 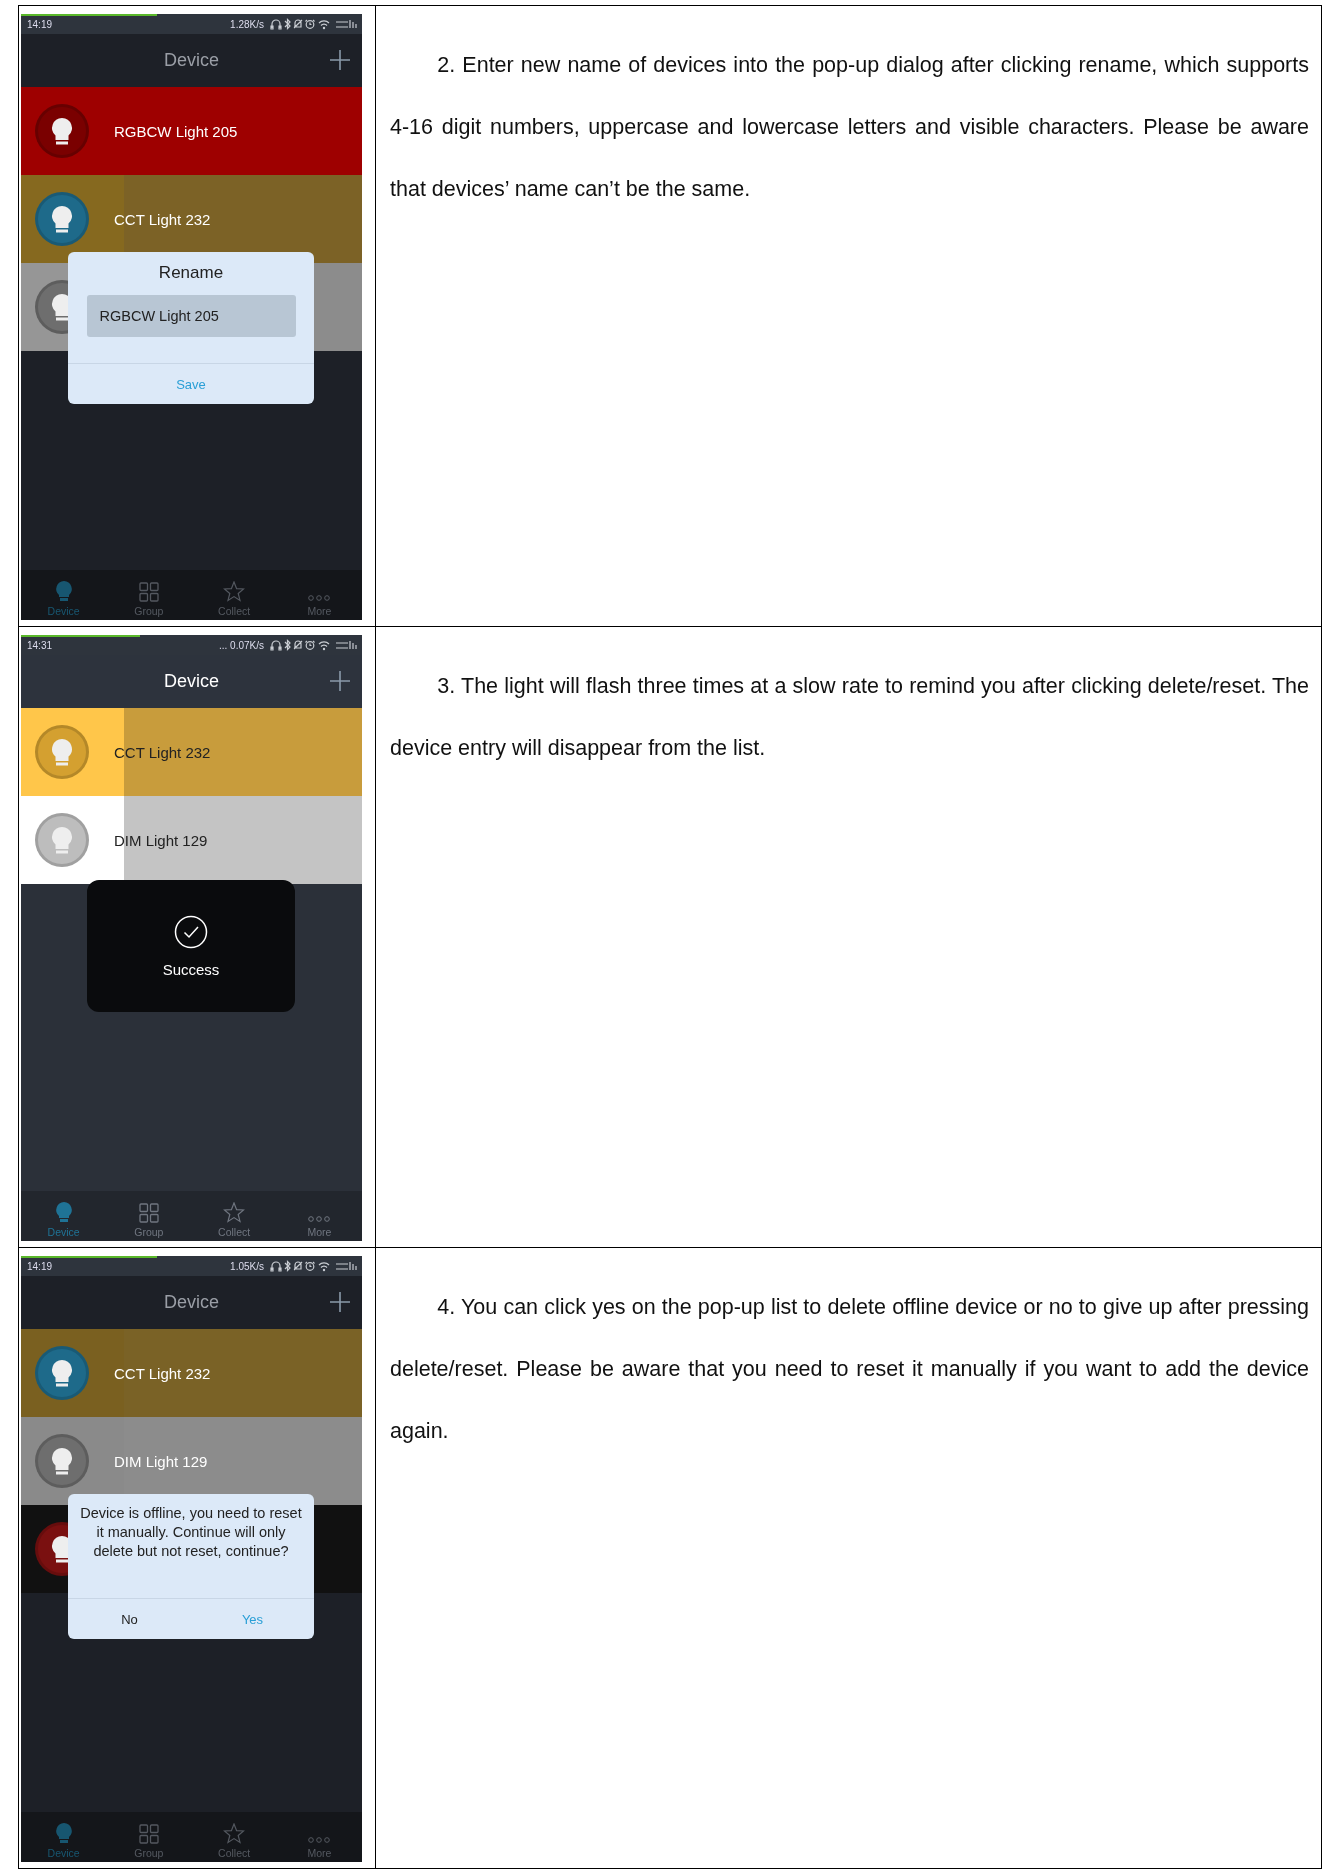 I want to click on step-description: 4. You can click yes on the pop-up list to delete offline device or no to give up after pressing delete/reset. Please be aware that you need to reset it manually if you want to add the device again., so click(x=849, y=1369).